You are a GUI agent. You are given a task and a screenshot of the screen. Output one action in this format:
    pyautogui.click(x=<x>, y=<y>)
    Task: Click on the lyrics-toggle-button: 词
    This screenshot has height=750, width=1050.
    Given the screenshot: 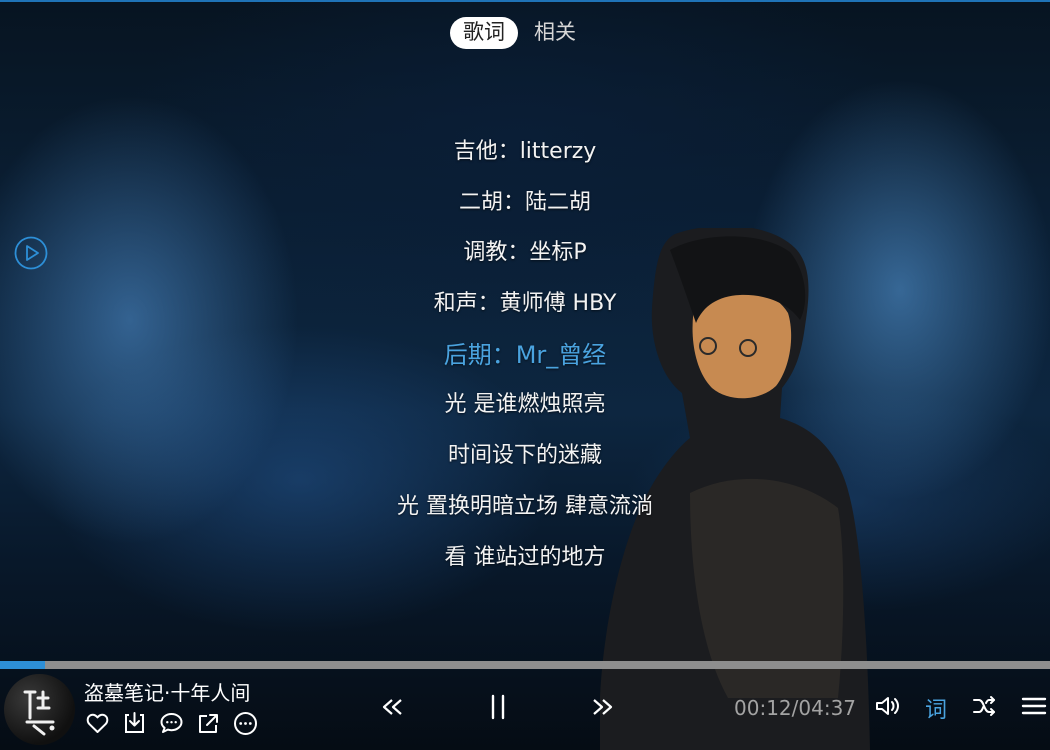 What is the action you would take?
    pyautogui.click(x=936, y=708)
    